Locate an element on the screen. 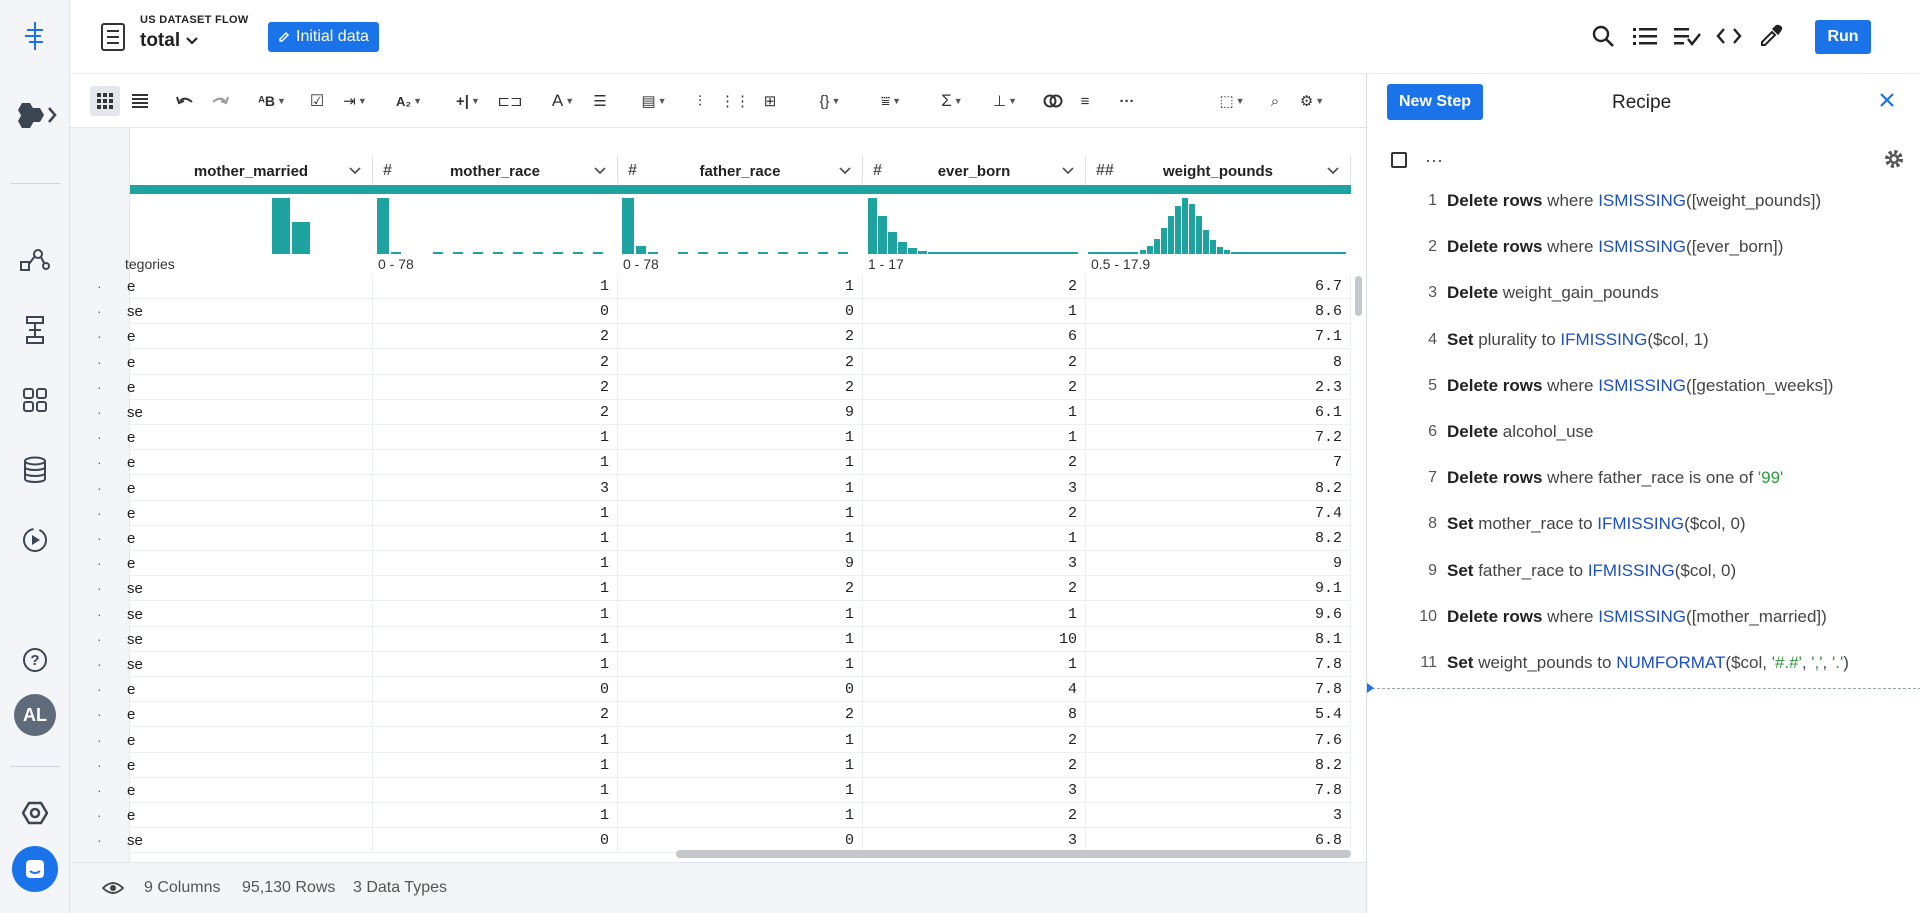 Image resolution: width=1920 pixels, height=913 pixels. table-cell: 8.1 is located at coordinates (1218, 639).